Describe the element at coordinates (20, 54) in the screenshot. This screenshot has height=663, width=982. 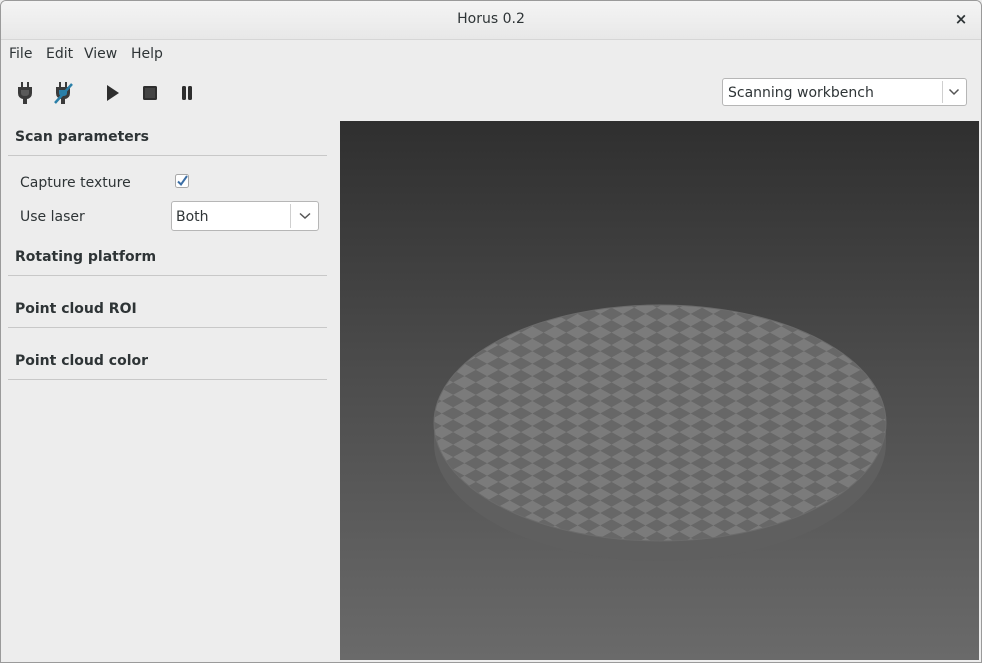
I see `menu-file: File` at that location.